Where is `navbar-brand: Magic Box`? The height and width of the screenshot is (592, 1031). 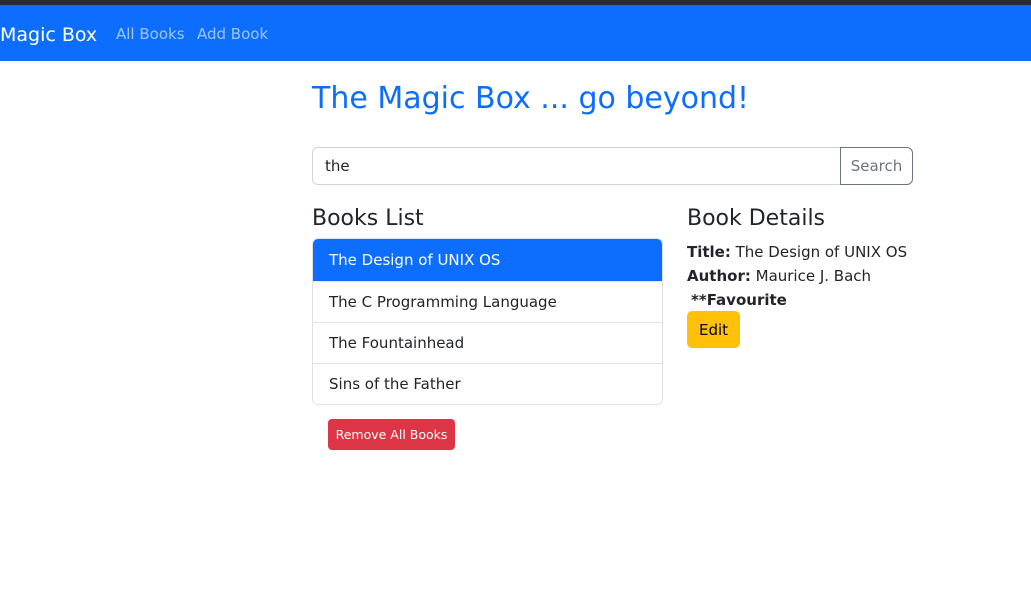 navbar-brand: Magic Box is located at coordinates (48, 35).